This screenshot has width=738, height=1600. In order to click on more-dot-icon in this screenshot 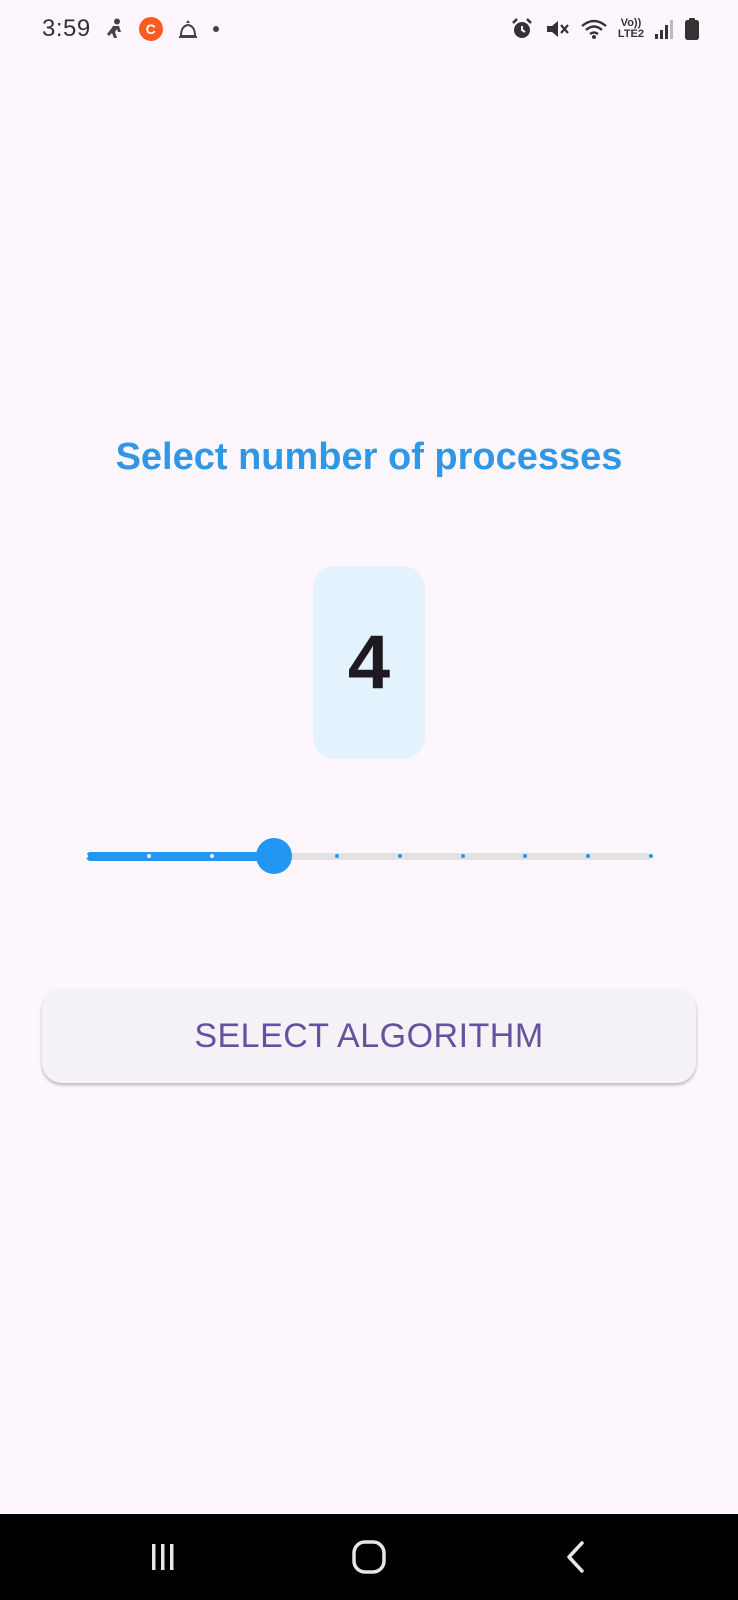, I will do `click(215, 29)`.